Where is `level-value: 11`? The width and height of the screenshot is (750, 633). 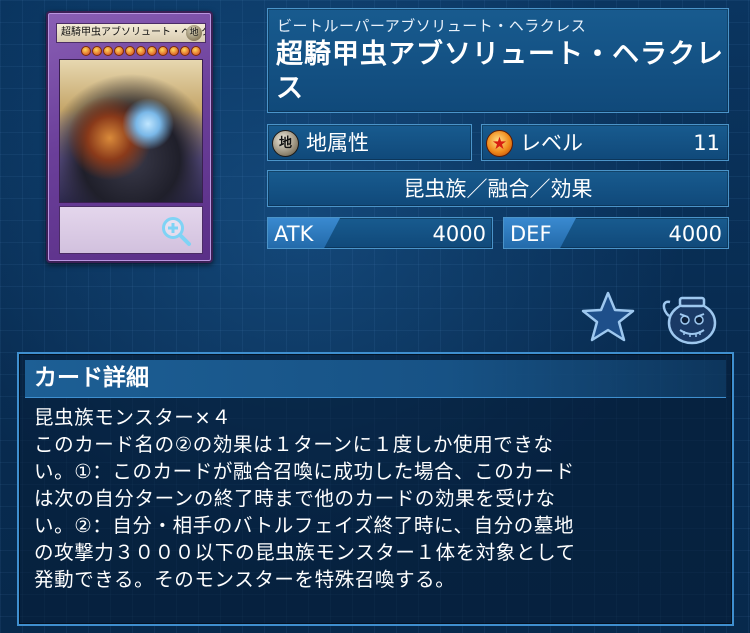 level-value: 11 is located at coordinates (706, 143).